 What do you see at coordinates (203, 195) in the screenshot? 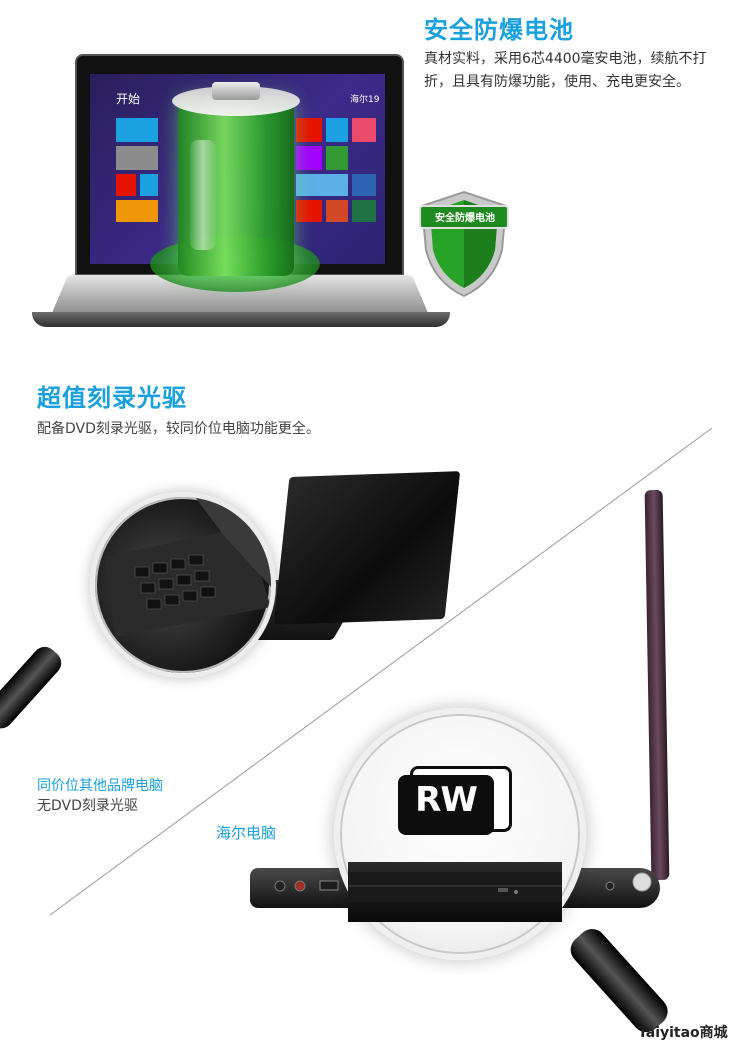
I see `battery-shine` at bounding box center [203, 195].